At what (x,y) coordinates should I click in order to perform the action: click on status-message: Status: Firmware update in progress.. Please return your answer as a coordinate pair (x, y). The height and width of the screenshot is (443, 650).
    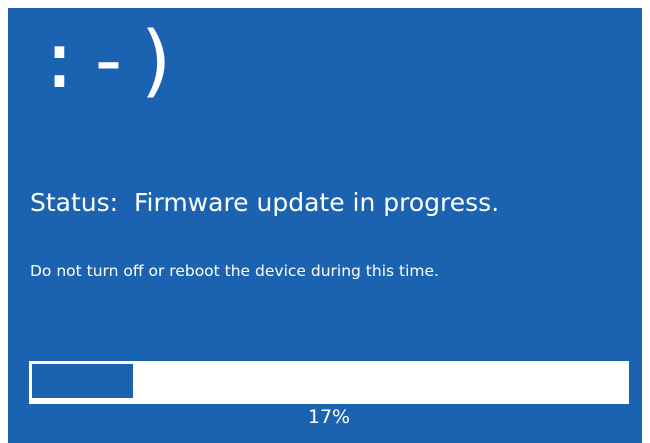
    Looking at the image, I should click on (265, 202).